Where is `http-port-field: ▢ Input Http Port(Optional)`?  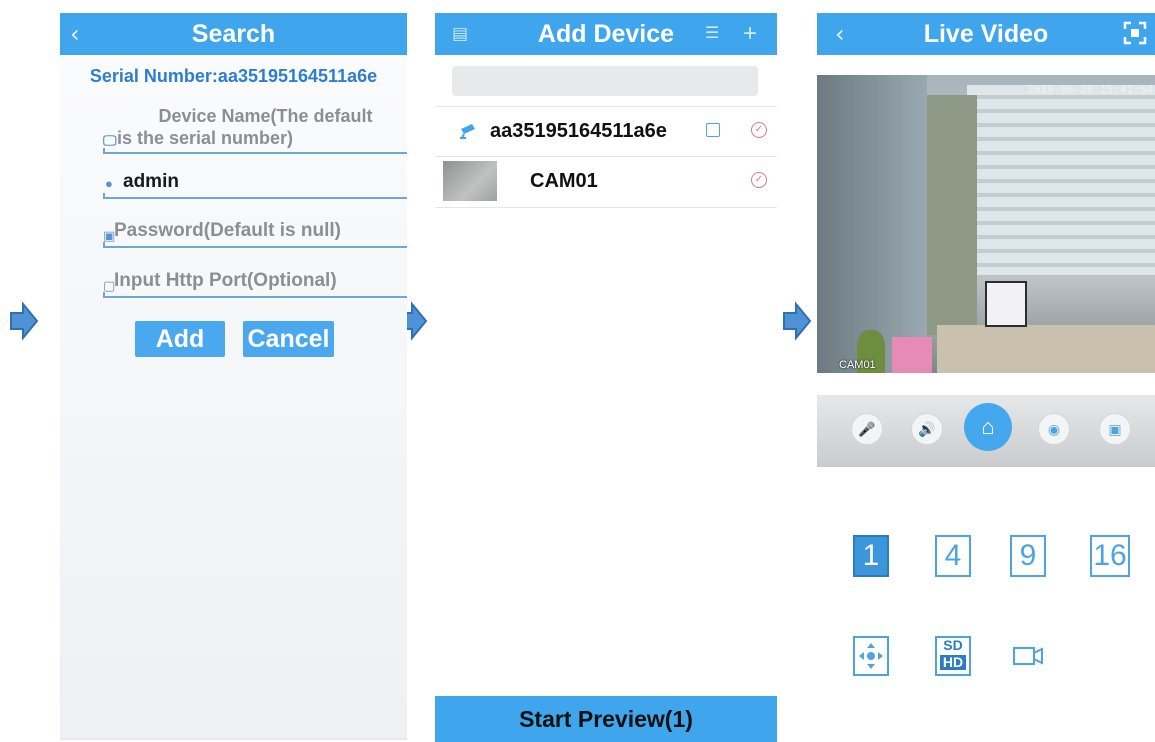
http-port-field: ▢ Input Http Port(Optional) is located at coordinates (255, 283).